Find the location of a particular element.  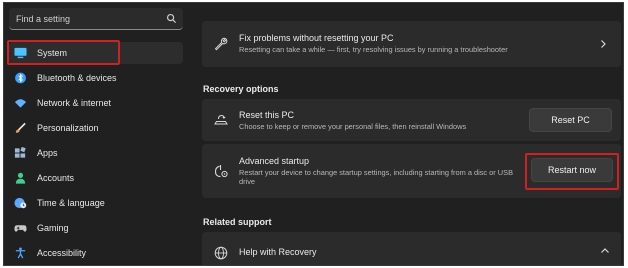

sidebar-item-label: Accounts is located at coordinates (56, 178).